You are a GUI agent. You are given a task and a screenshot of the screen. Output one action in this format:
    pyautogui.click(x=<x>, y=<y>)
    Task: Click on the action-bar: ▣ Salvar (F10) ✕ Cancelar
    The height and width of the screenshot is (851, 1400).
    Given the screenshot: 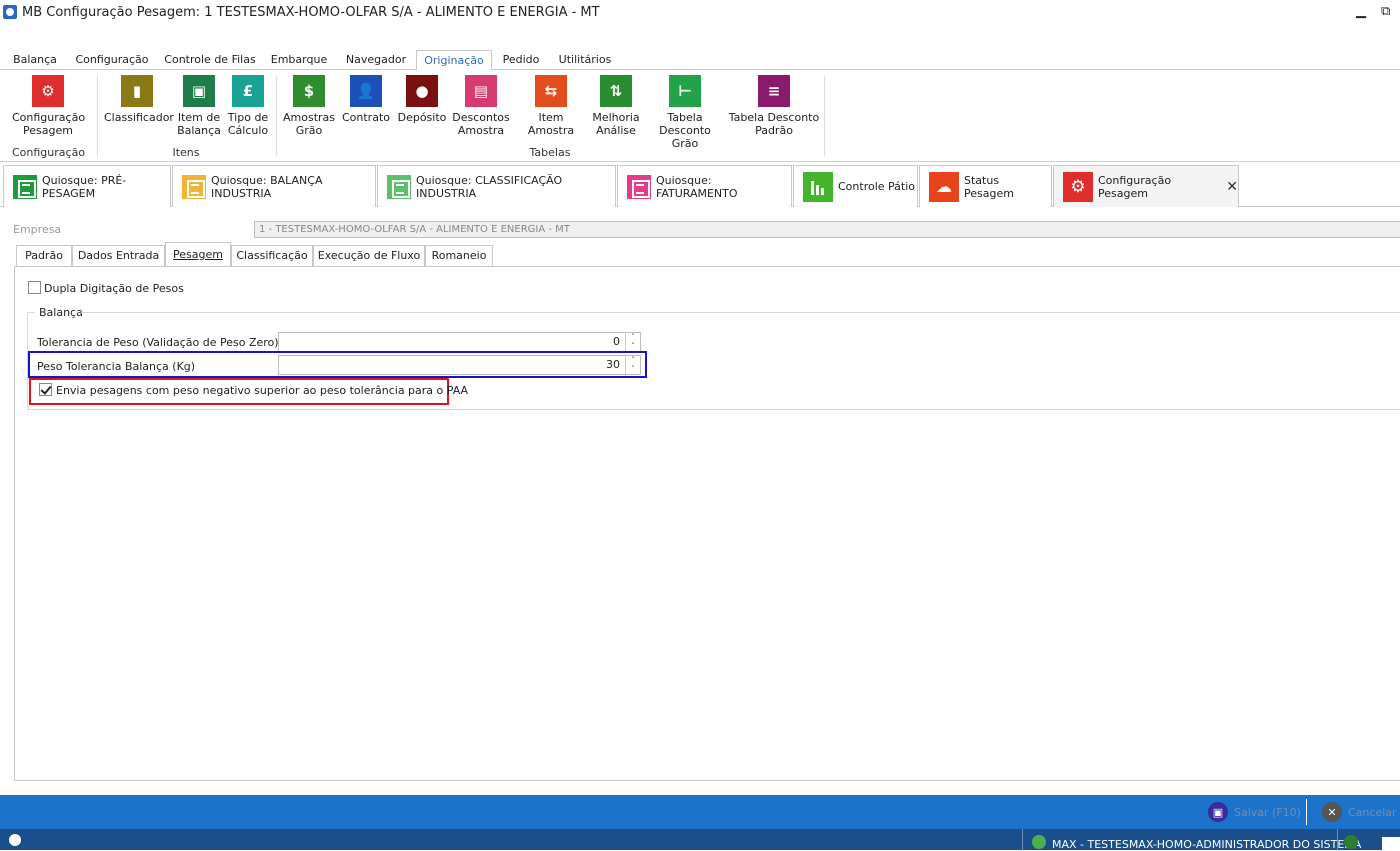 What is the action you would take?
    pyautogui.click(x=700, y=812)
    